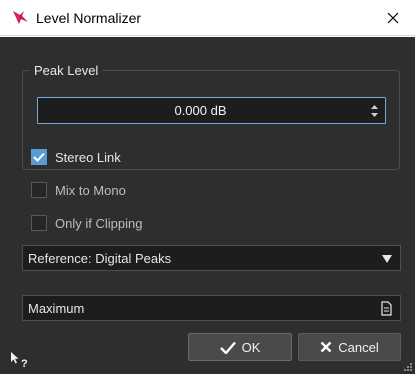 This screenshot has width=415, height=374. Describe the element at coordinates (20, 360) in the screenshot. I see `context-help-icon: ?` at that location.